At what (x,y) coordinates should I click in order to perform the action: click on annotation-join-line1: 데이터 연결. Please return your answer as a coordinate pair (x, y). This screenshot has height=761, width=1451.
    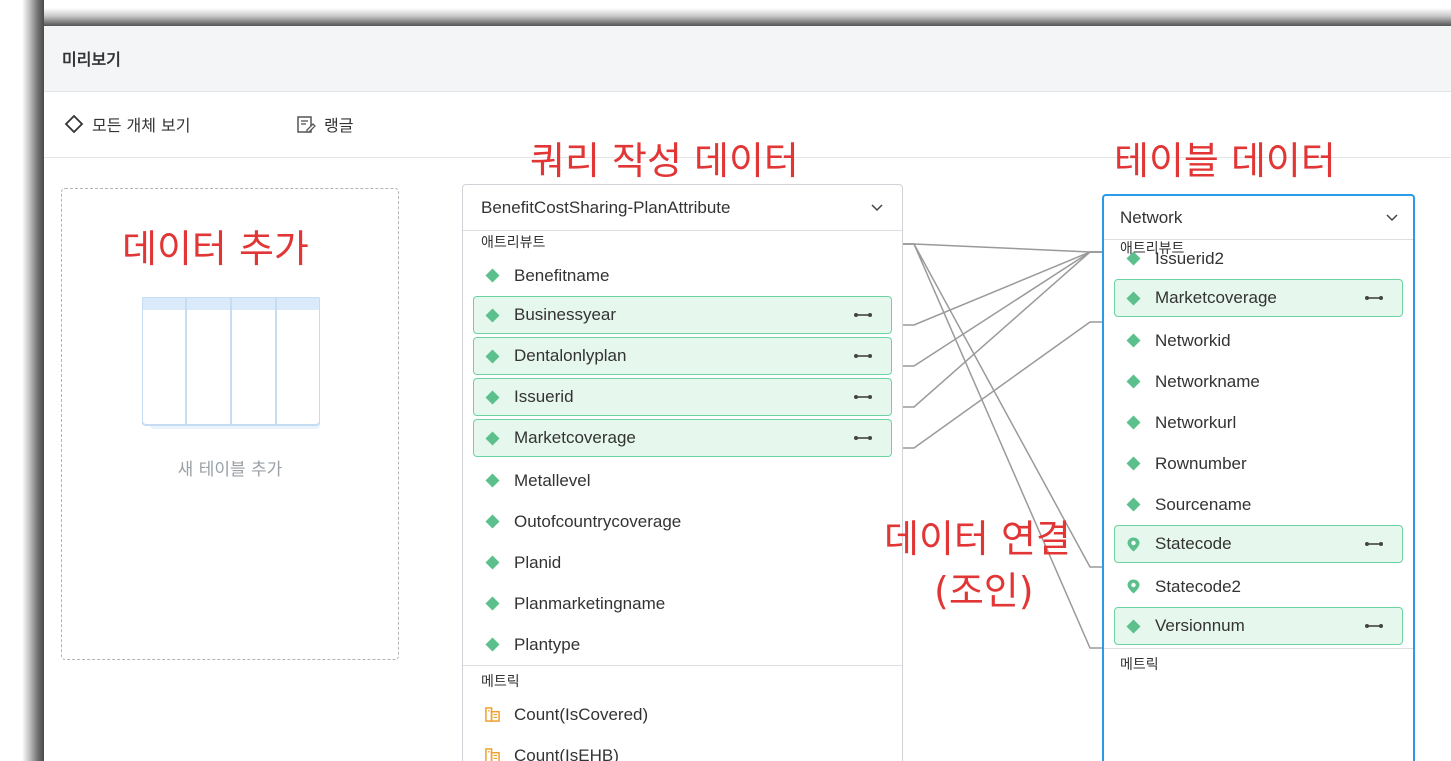
    Looking at the image, I should click on (977, 539).